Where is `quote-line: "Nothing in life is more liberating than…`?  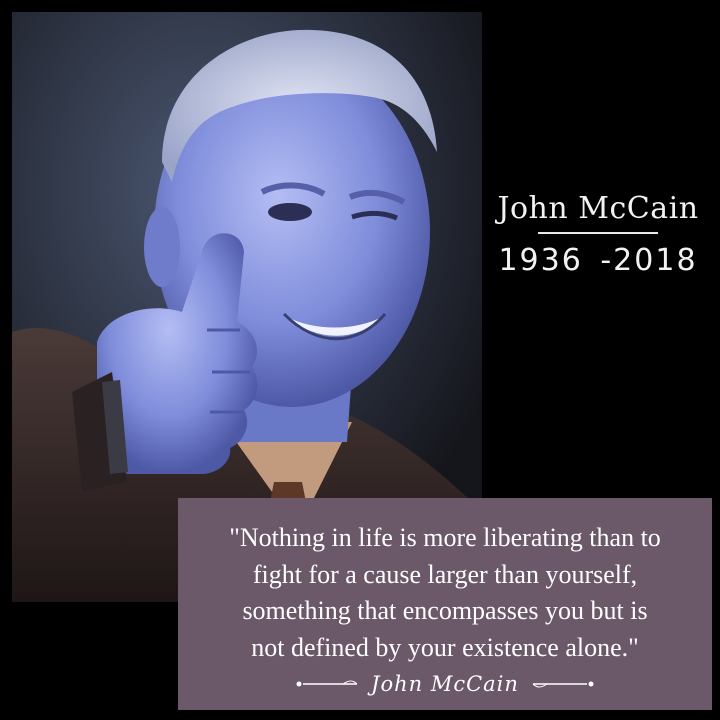
quote-line: "Nothing in life is more liberating than… is located at coordinates (445, 537).